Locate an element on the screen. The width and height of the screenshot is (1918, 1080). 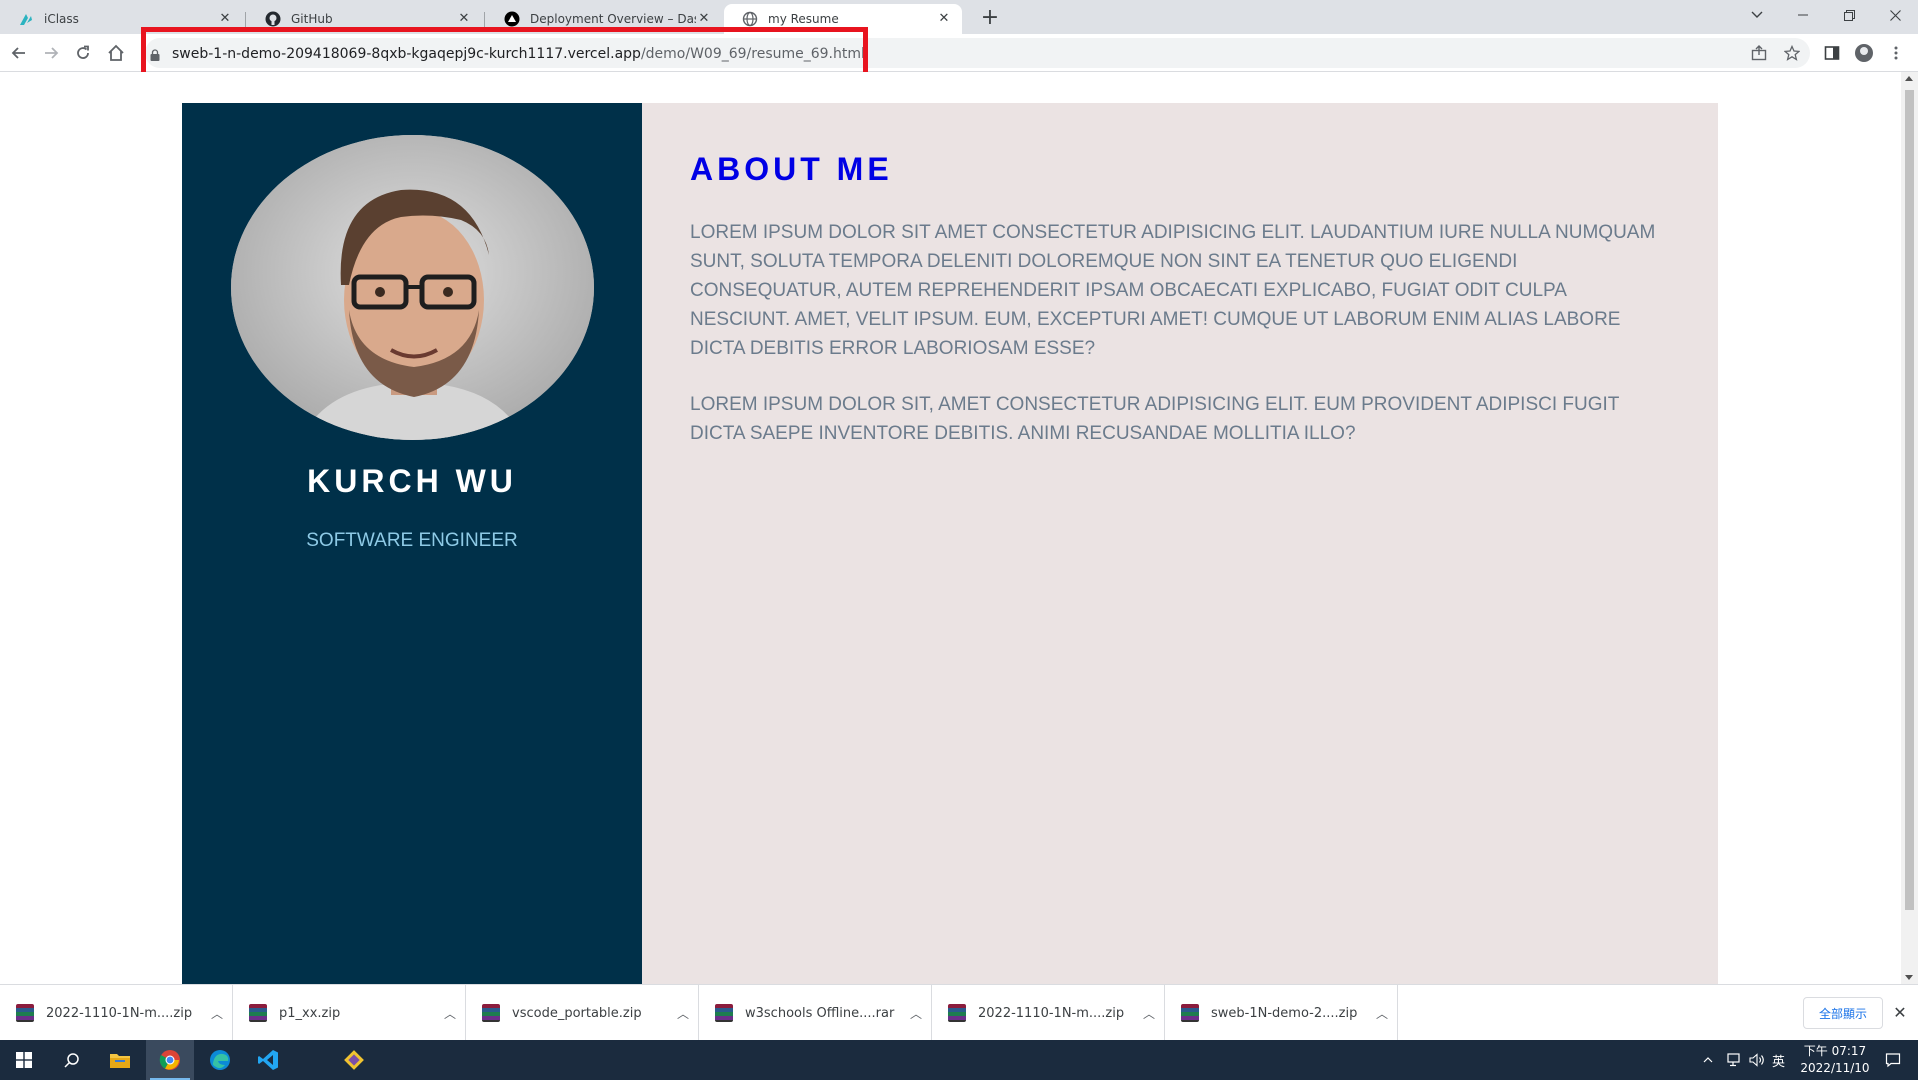
scroll-up-icon is located at coordinates (1909, 78).